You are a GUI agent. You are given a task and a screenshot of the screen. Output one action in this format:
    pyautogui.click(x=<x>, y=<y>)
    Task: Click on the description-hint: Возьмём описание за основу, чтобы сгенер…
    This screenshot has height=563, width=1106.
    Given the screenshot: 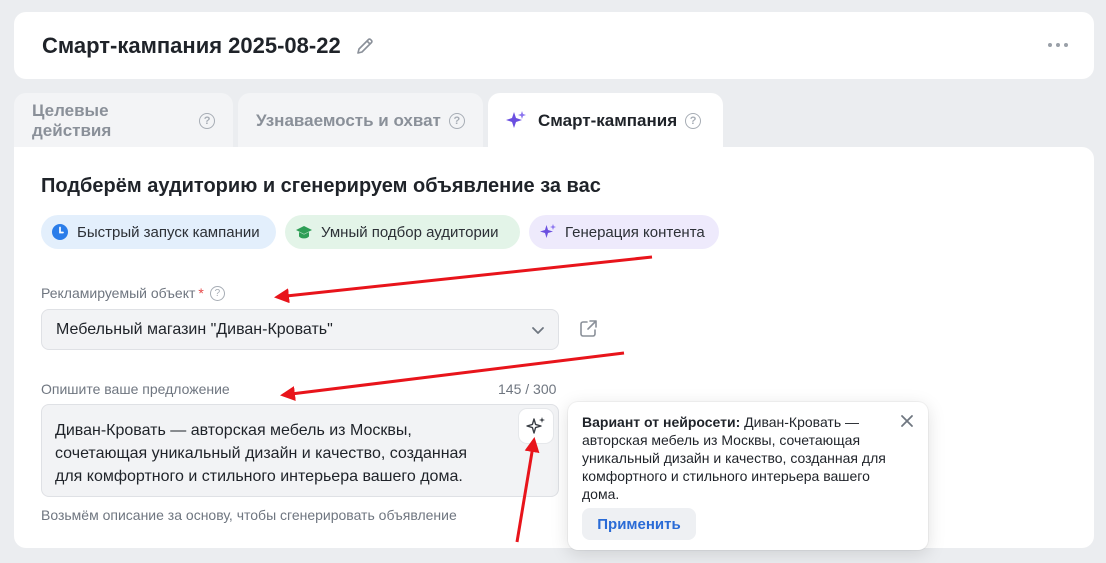 What is the action you would take?
    pyautogui.click(x=249, y=515)
    